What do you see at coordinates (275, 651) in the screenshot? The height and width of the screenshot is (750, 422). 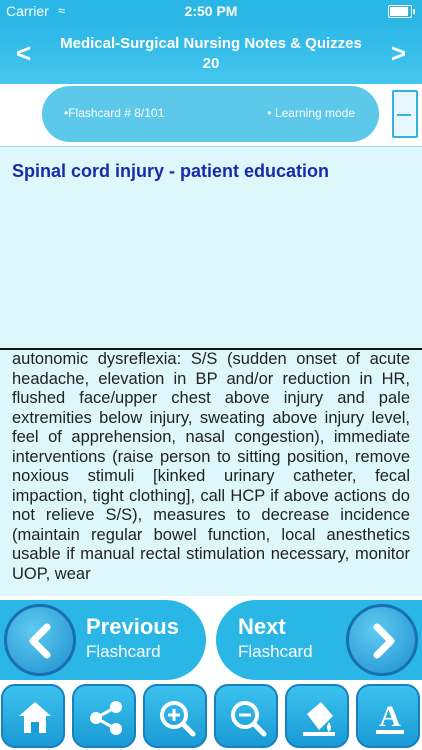 I see `next-sublabel: Flashcard` at bounding box center [275, 651].